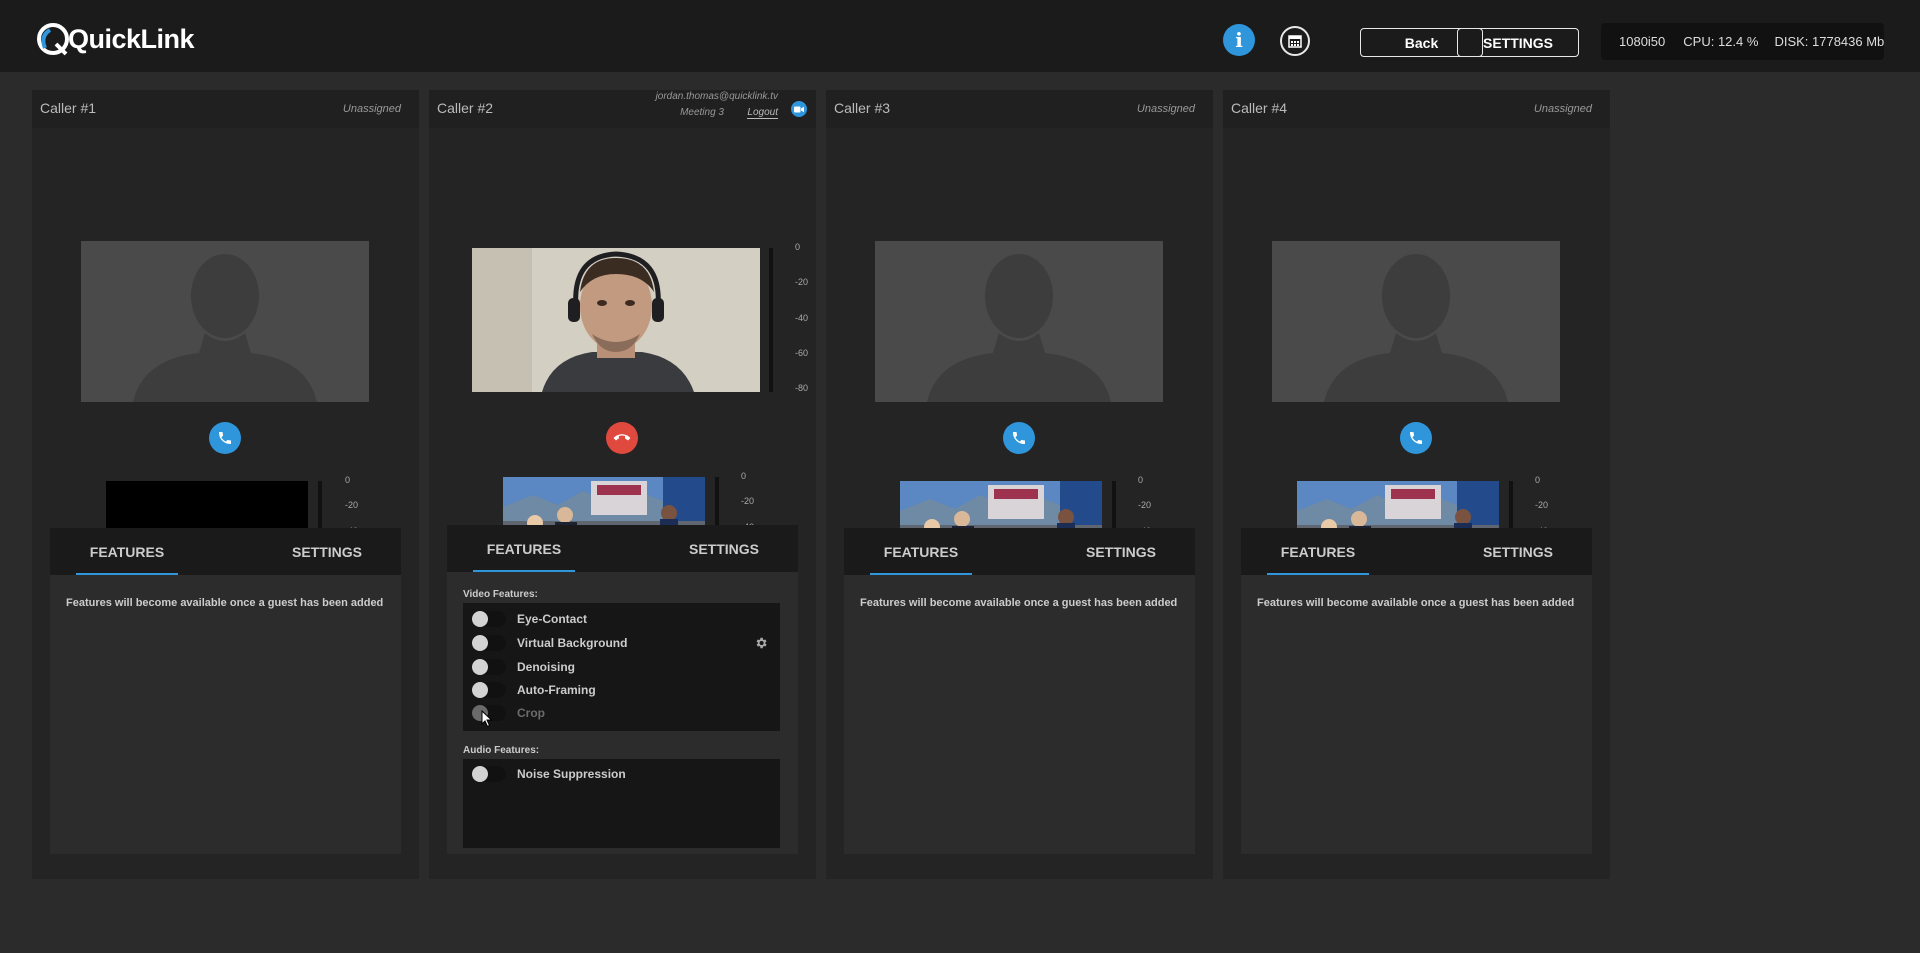 Image resolution: width=1920 pixels, height=953 pixels. I want to click on eye-contact-toggle, so click(489, 619).